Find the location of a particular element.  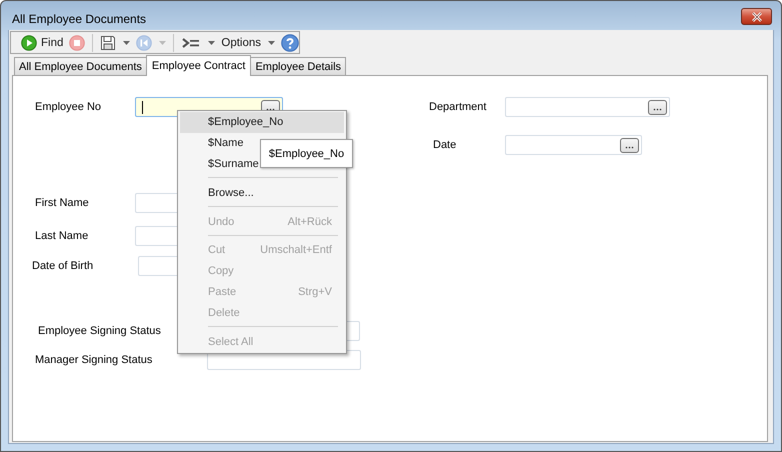

rewind-icon is located at coordinates (144, 42).